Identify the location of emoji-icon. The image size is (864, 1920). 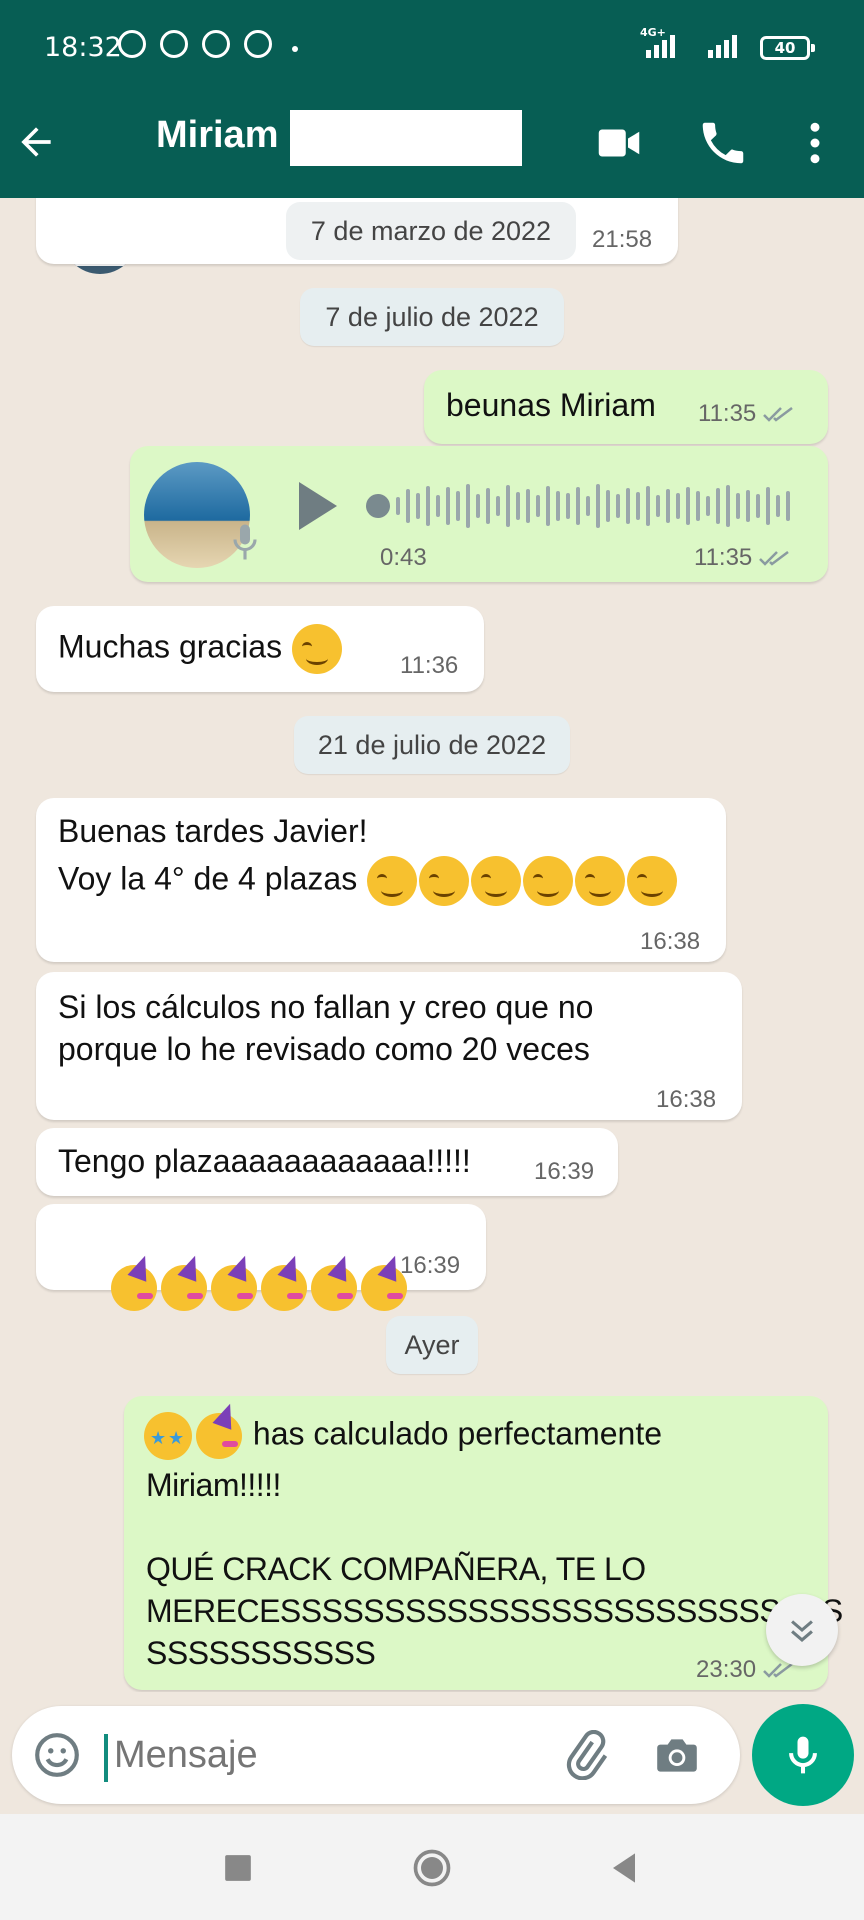
(57, 1755).